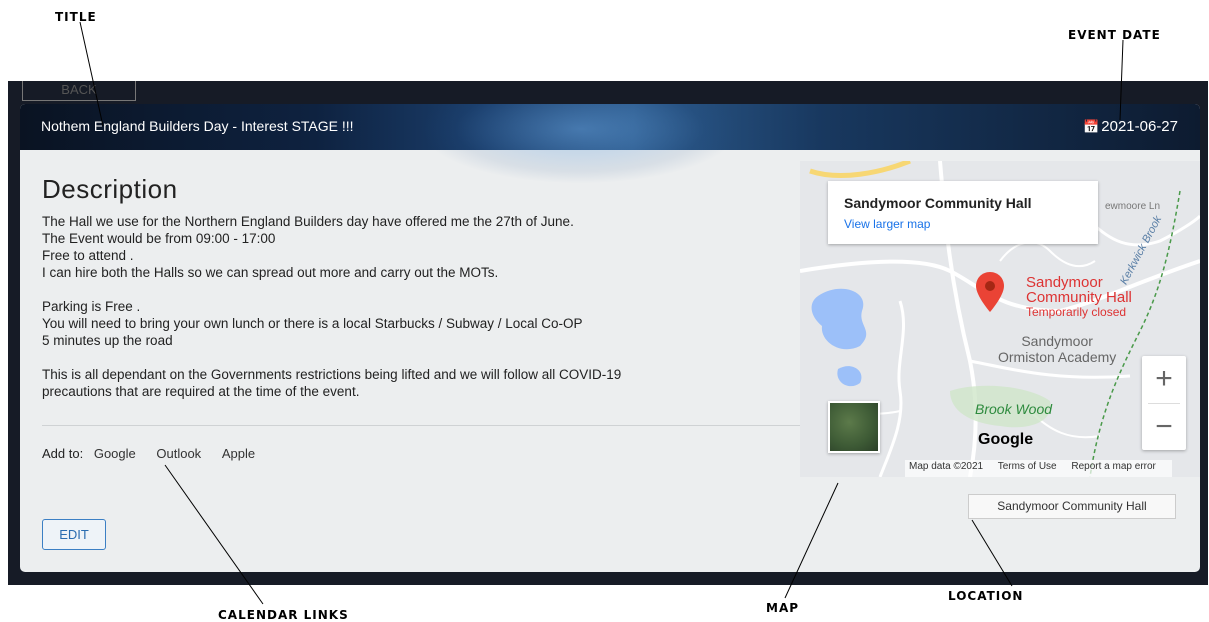  I want to click on map-data-text: Map data ©2021, so click(946, 466).